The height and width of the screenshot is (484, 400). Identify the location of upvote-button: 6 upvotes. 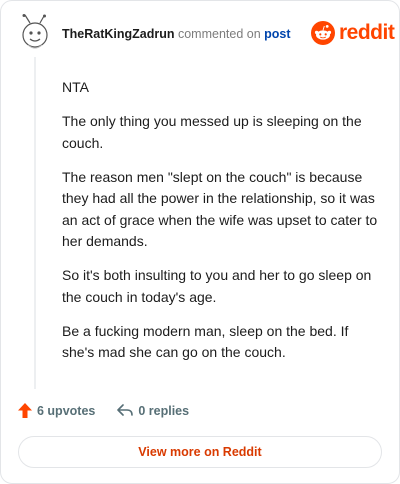
(56, 410).